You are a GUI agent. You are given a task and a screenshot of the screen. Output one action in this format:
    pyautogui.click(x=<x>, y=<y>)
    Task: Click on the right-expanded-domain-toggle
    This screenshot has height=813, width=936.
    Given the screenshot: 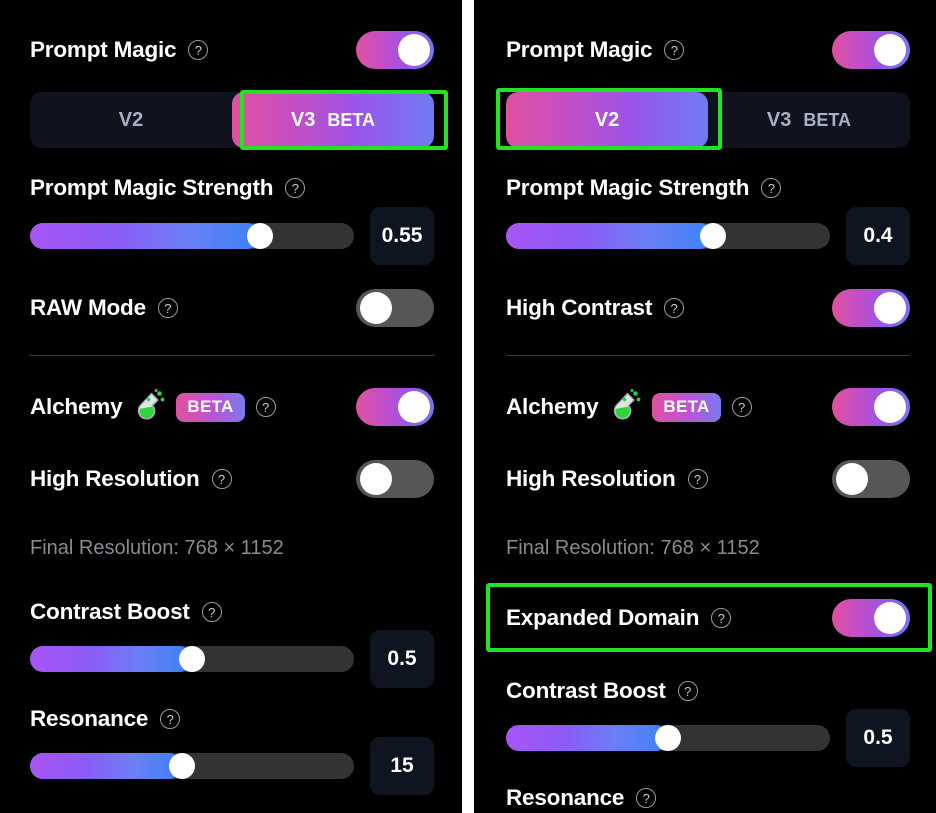 What is the action you would take?
    pyautogui.click(x=871, y=618)
    